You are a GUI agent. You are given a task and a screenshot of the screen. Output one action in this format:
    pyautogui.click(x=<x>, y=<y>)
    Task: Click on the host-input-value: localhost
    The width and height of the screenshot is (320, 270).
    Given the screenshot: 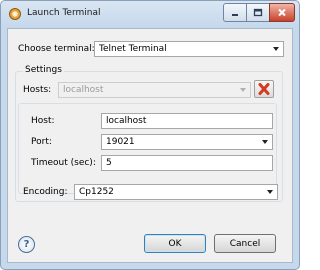 What is the action you would take?
    pyautogui.click(x=126, y=121)
    